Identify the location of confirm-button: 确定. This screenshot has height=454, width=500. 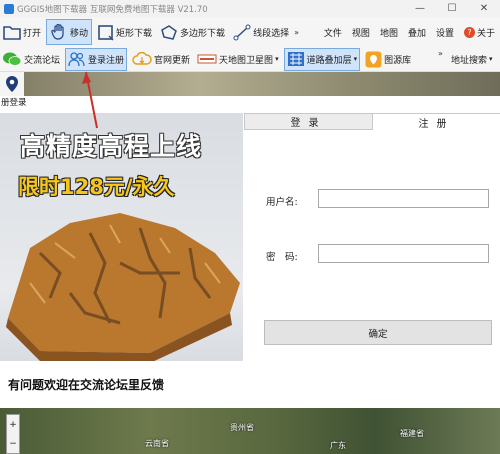
(378, 332).